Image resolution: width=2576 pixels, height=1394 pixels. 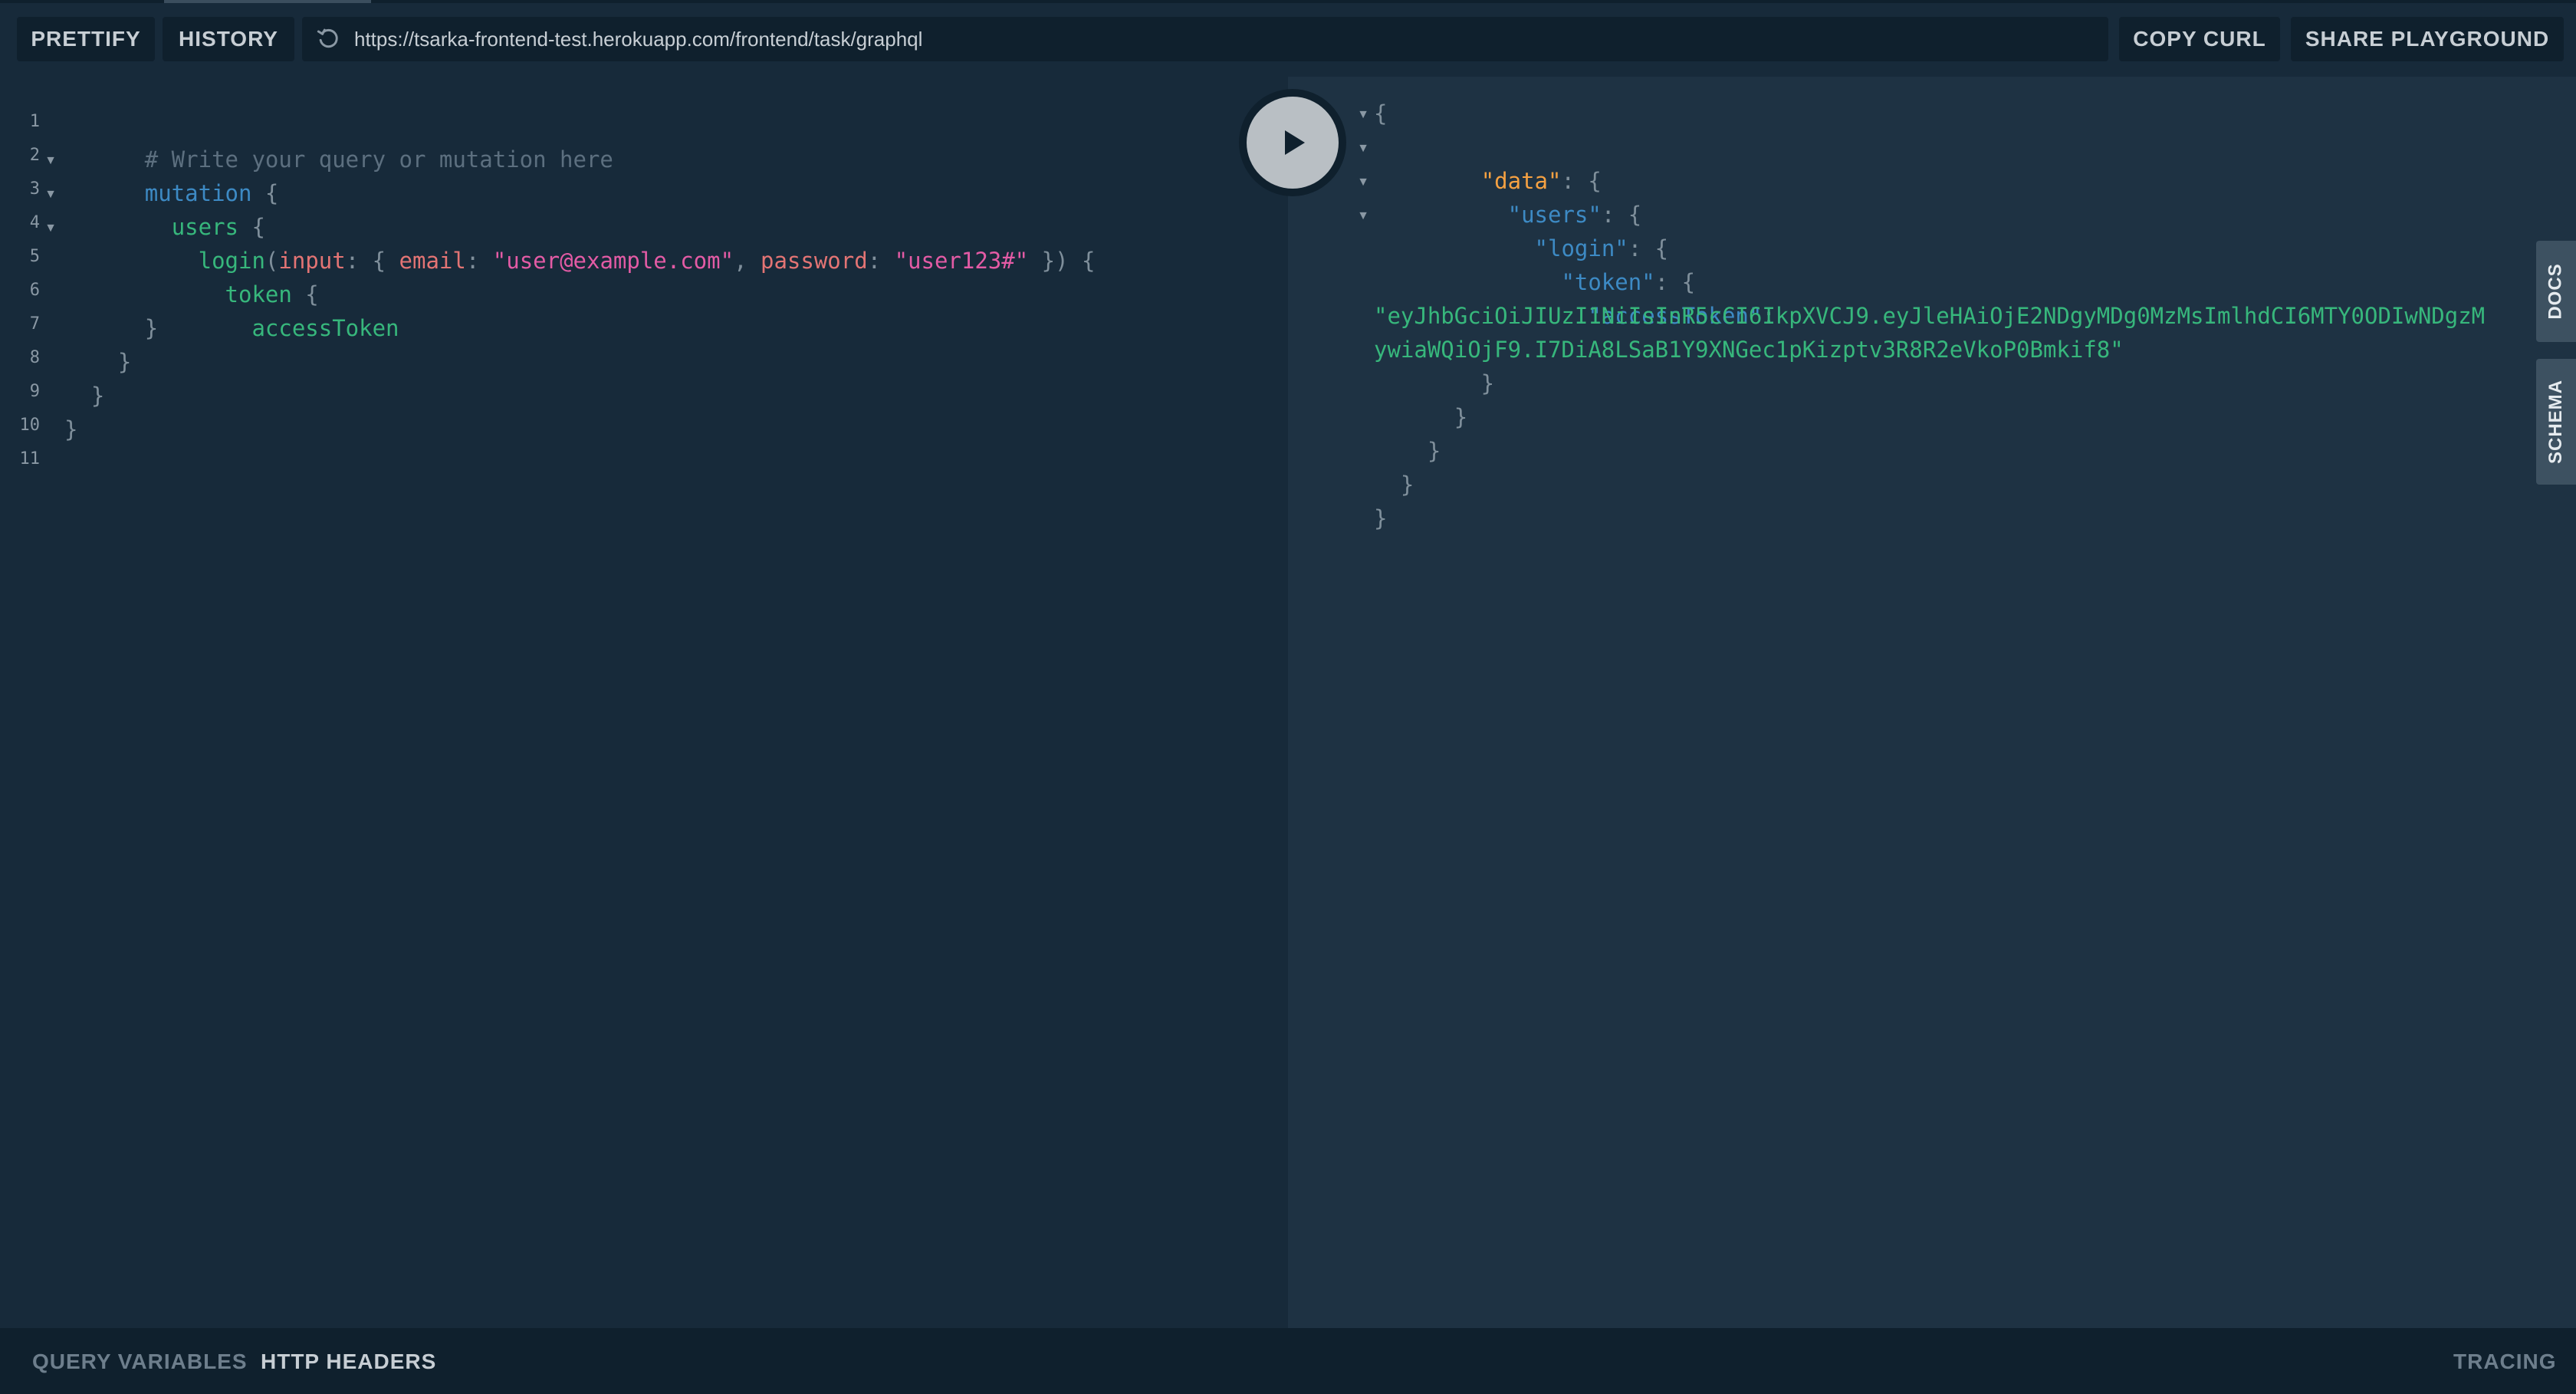 I want to click on reload-icon, so click(x=328, y=39).